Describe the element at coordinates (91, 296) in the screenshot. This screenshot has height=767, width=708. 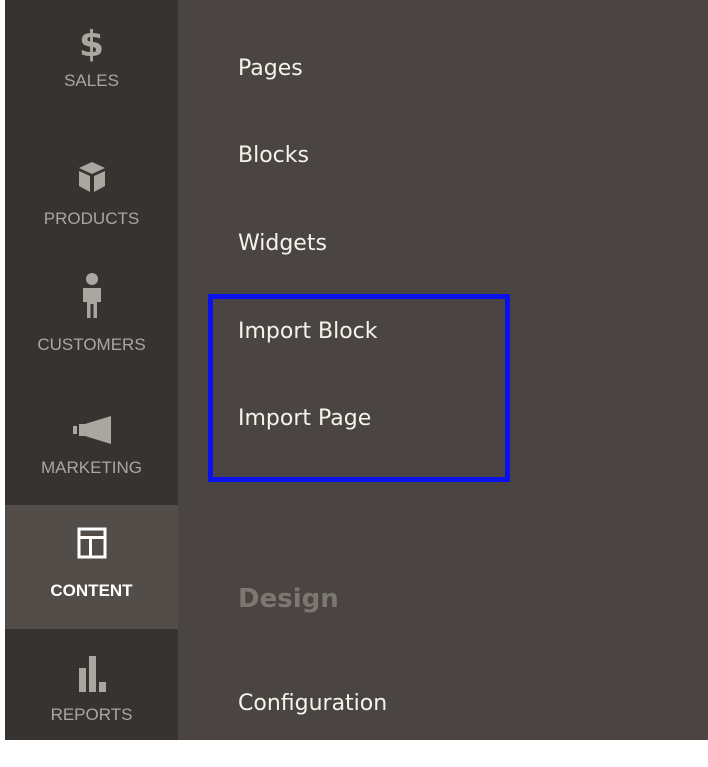
I see `person-icon` at that location.